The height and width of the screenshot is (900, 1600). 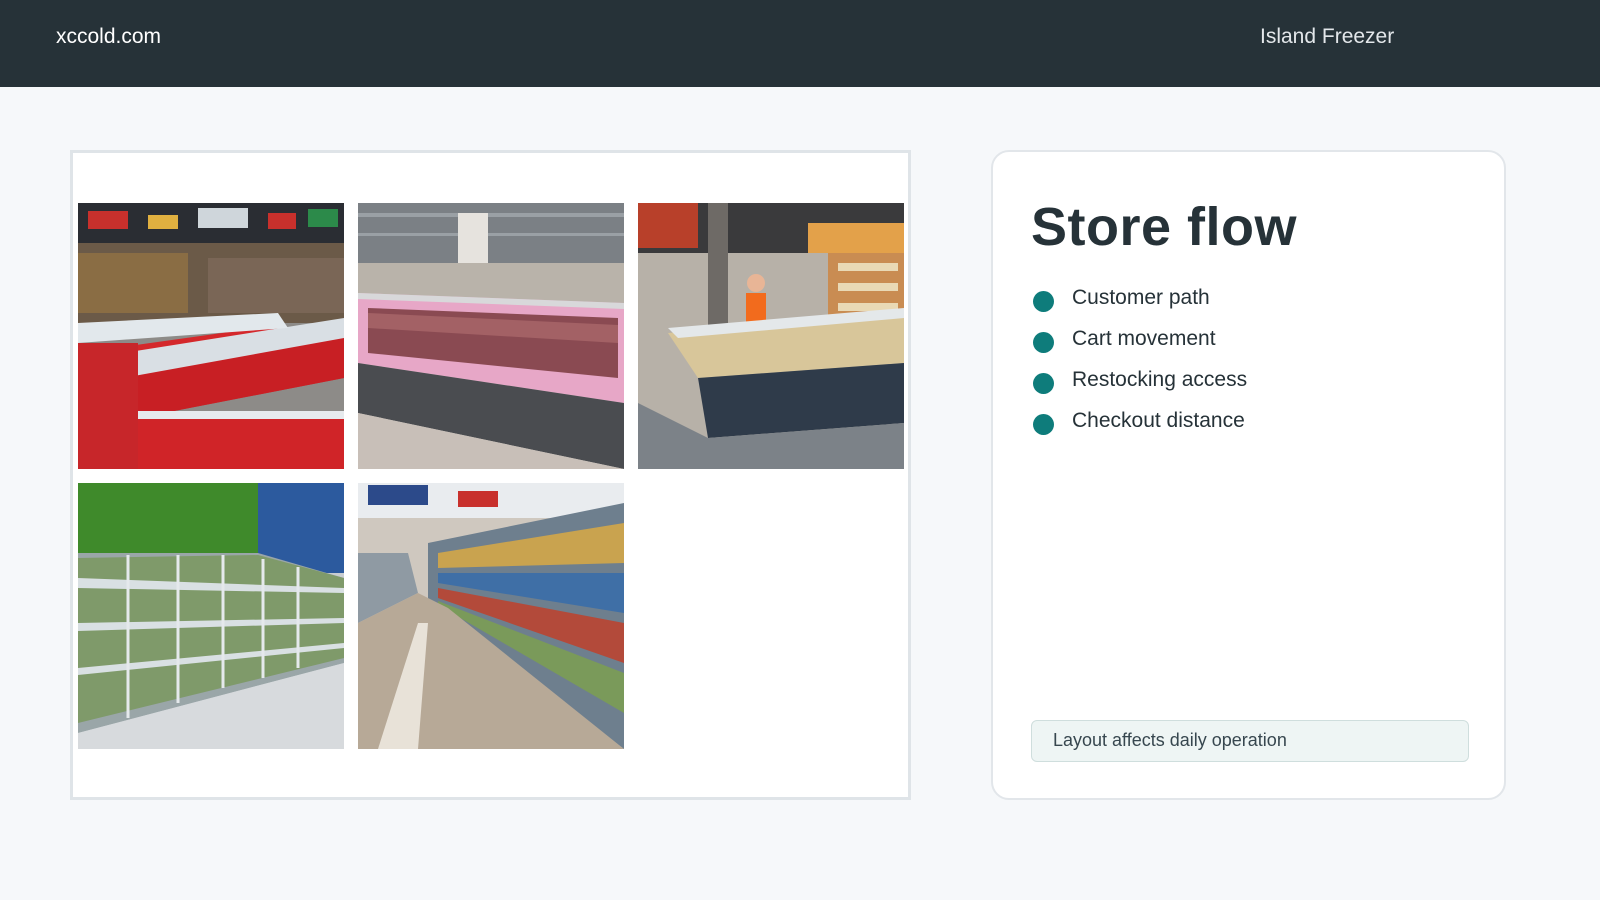 I want to click on site-name: xccold.com, so click(x=108, y=37).